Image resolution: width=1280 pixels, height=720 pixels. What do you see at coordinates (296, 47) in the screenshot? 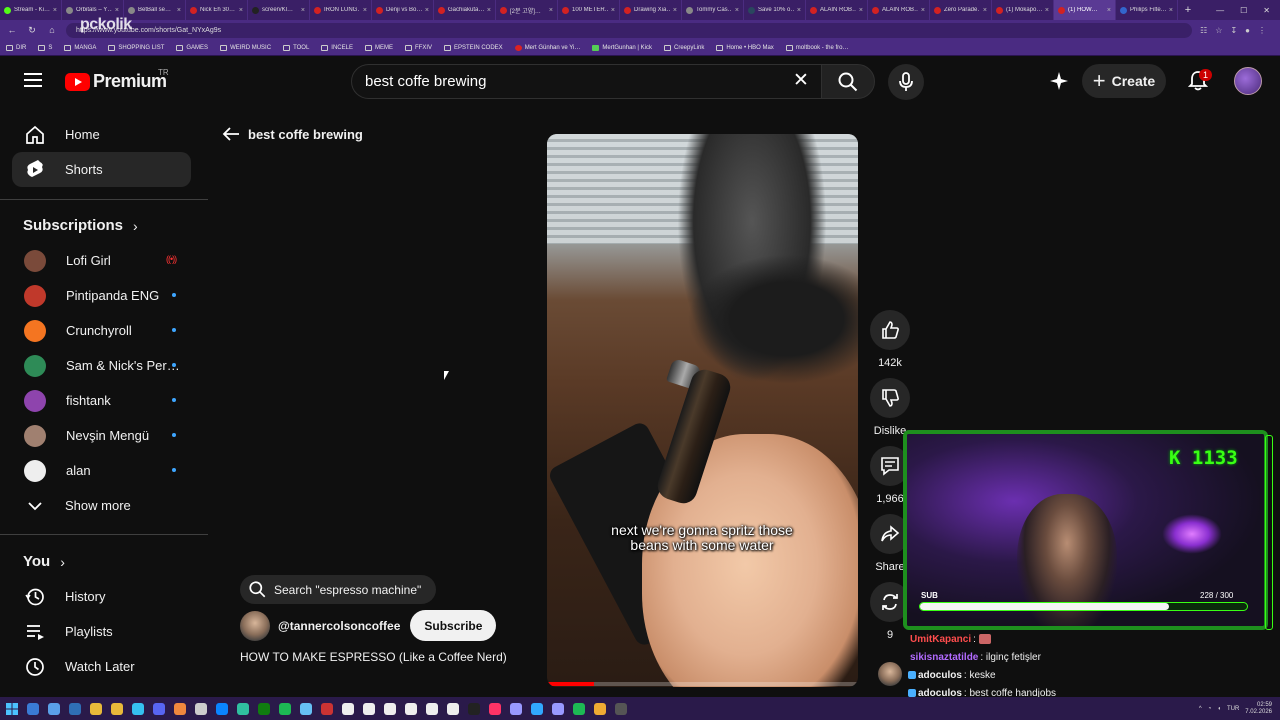
I see `bookmark-item: TOOL` at bounding box center [296, 47].